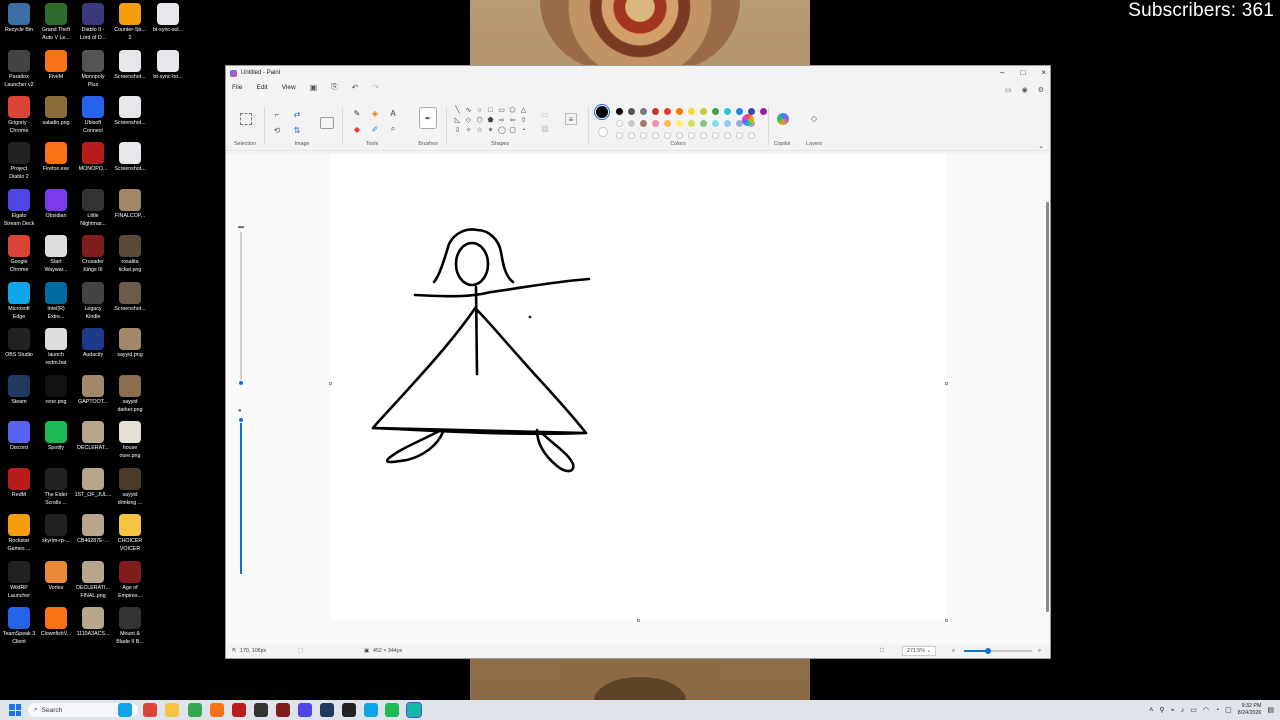 The width and height of the screenshot is (1280, 720). Describe the element at coordinates (414, 710) in the screenshot. I see `paint-icon` at that location.